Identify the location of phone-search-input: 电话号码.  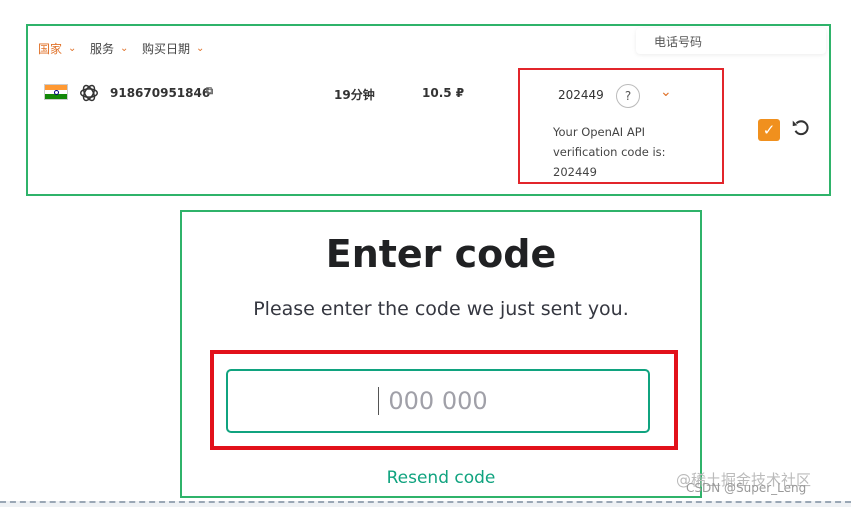
(731, 41).